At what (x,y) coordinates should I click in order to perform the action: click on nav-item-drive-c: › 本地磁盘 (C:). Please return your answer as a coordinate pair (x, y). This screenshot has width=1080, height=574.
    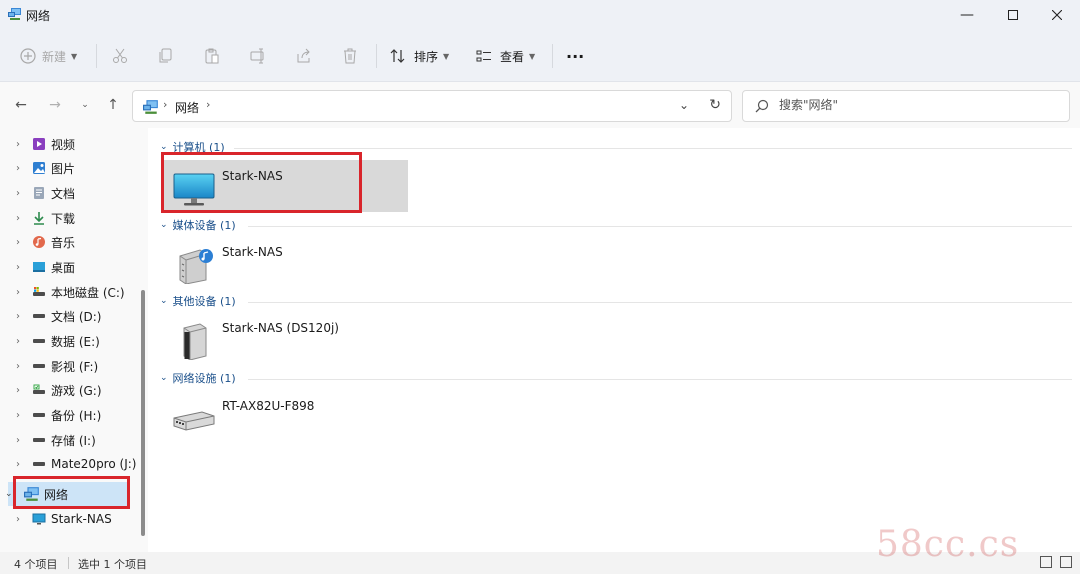
    Looking at the image, I should click on (70, 292).